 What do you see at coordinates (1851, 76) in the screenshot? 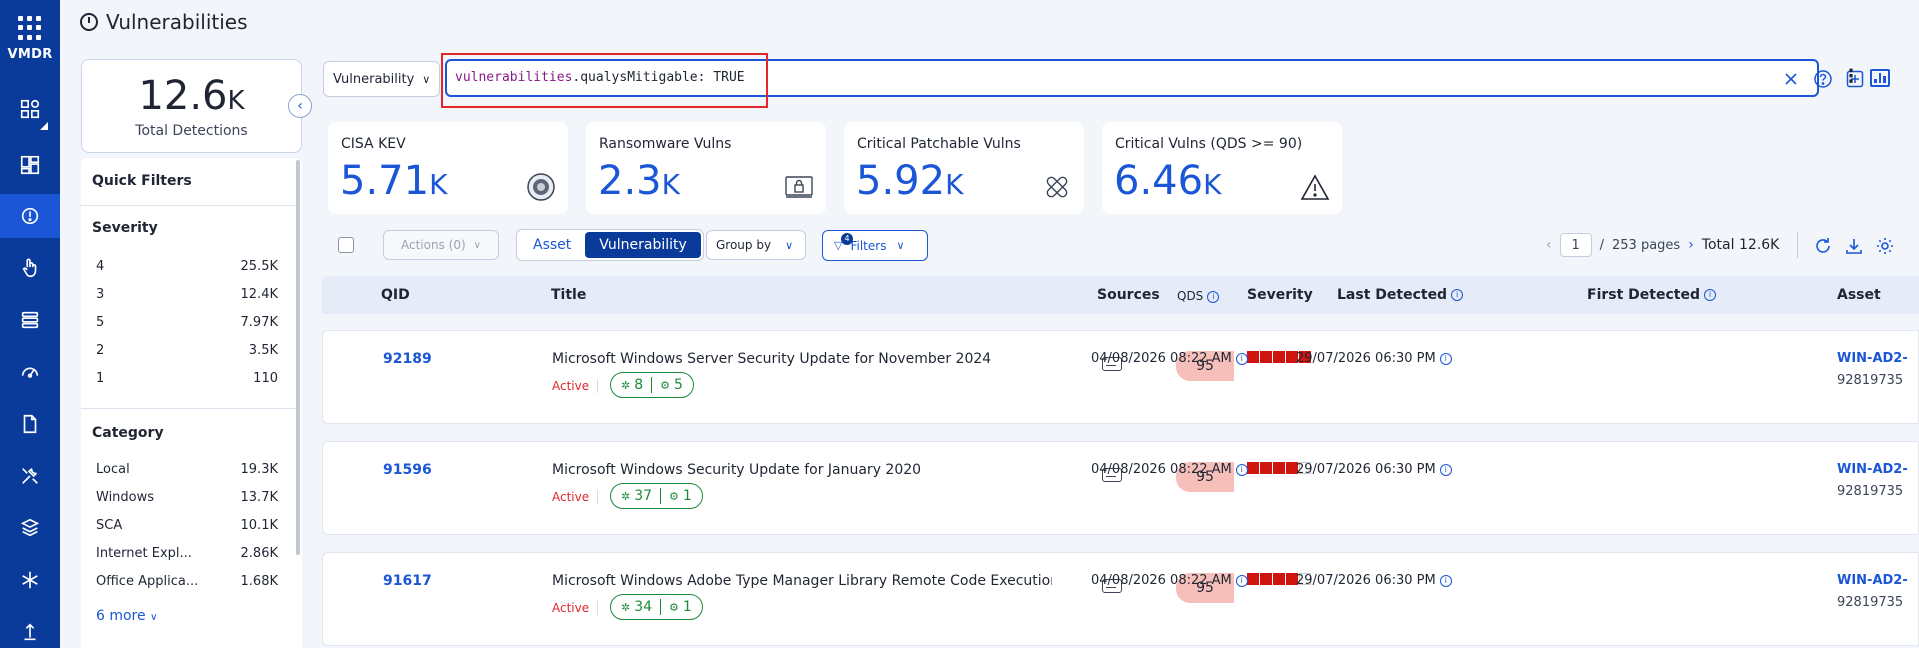
I see `more-options-icon: ⋮` at bounding box center [1851, 76].